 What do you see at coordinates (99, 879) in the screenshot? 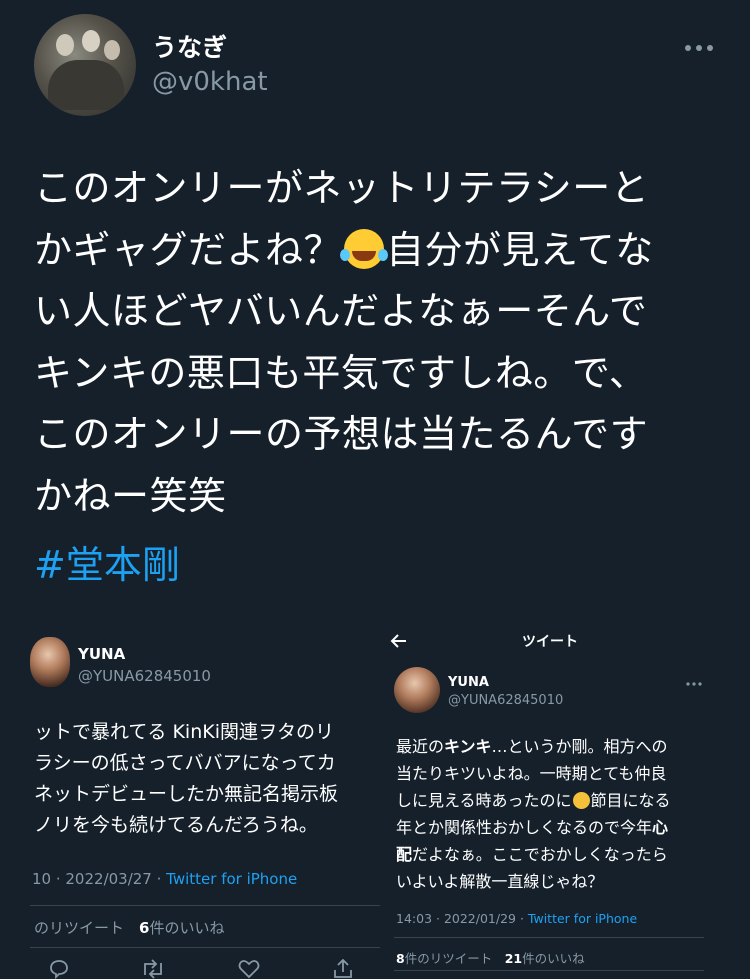
I see `timestamp: 10 · 2022/03/27 ·` at bounding box center [99, 879].